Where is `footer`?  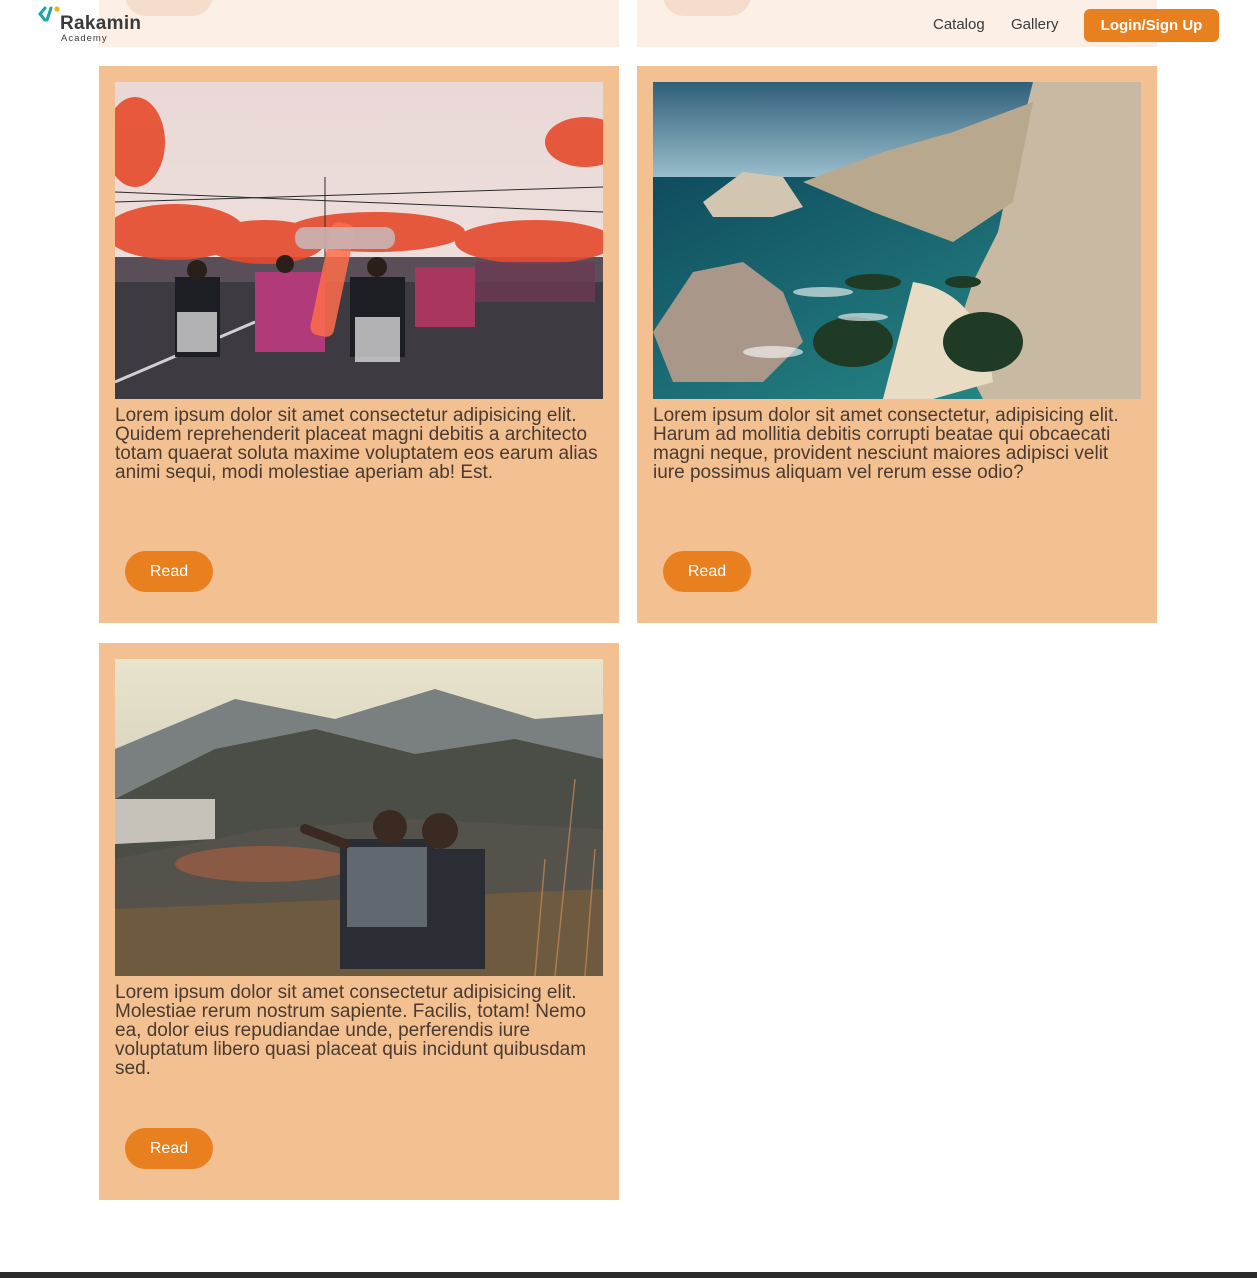
footer is located at coordinates (628, 1275).